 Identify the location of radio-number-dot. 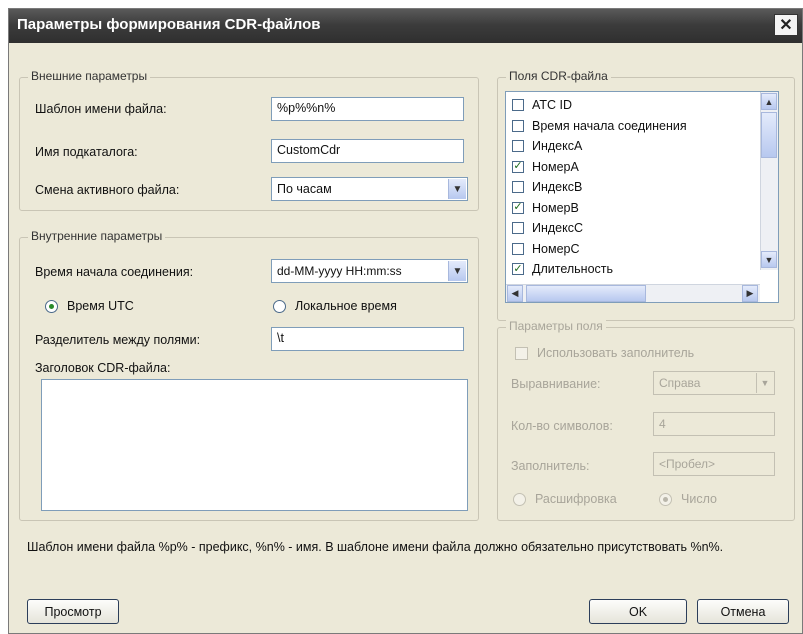
(665, 499).